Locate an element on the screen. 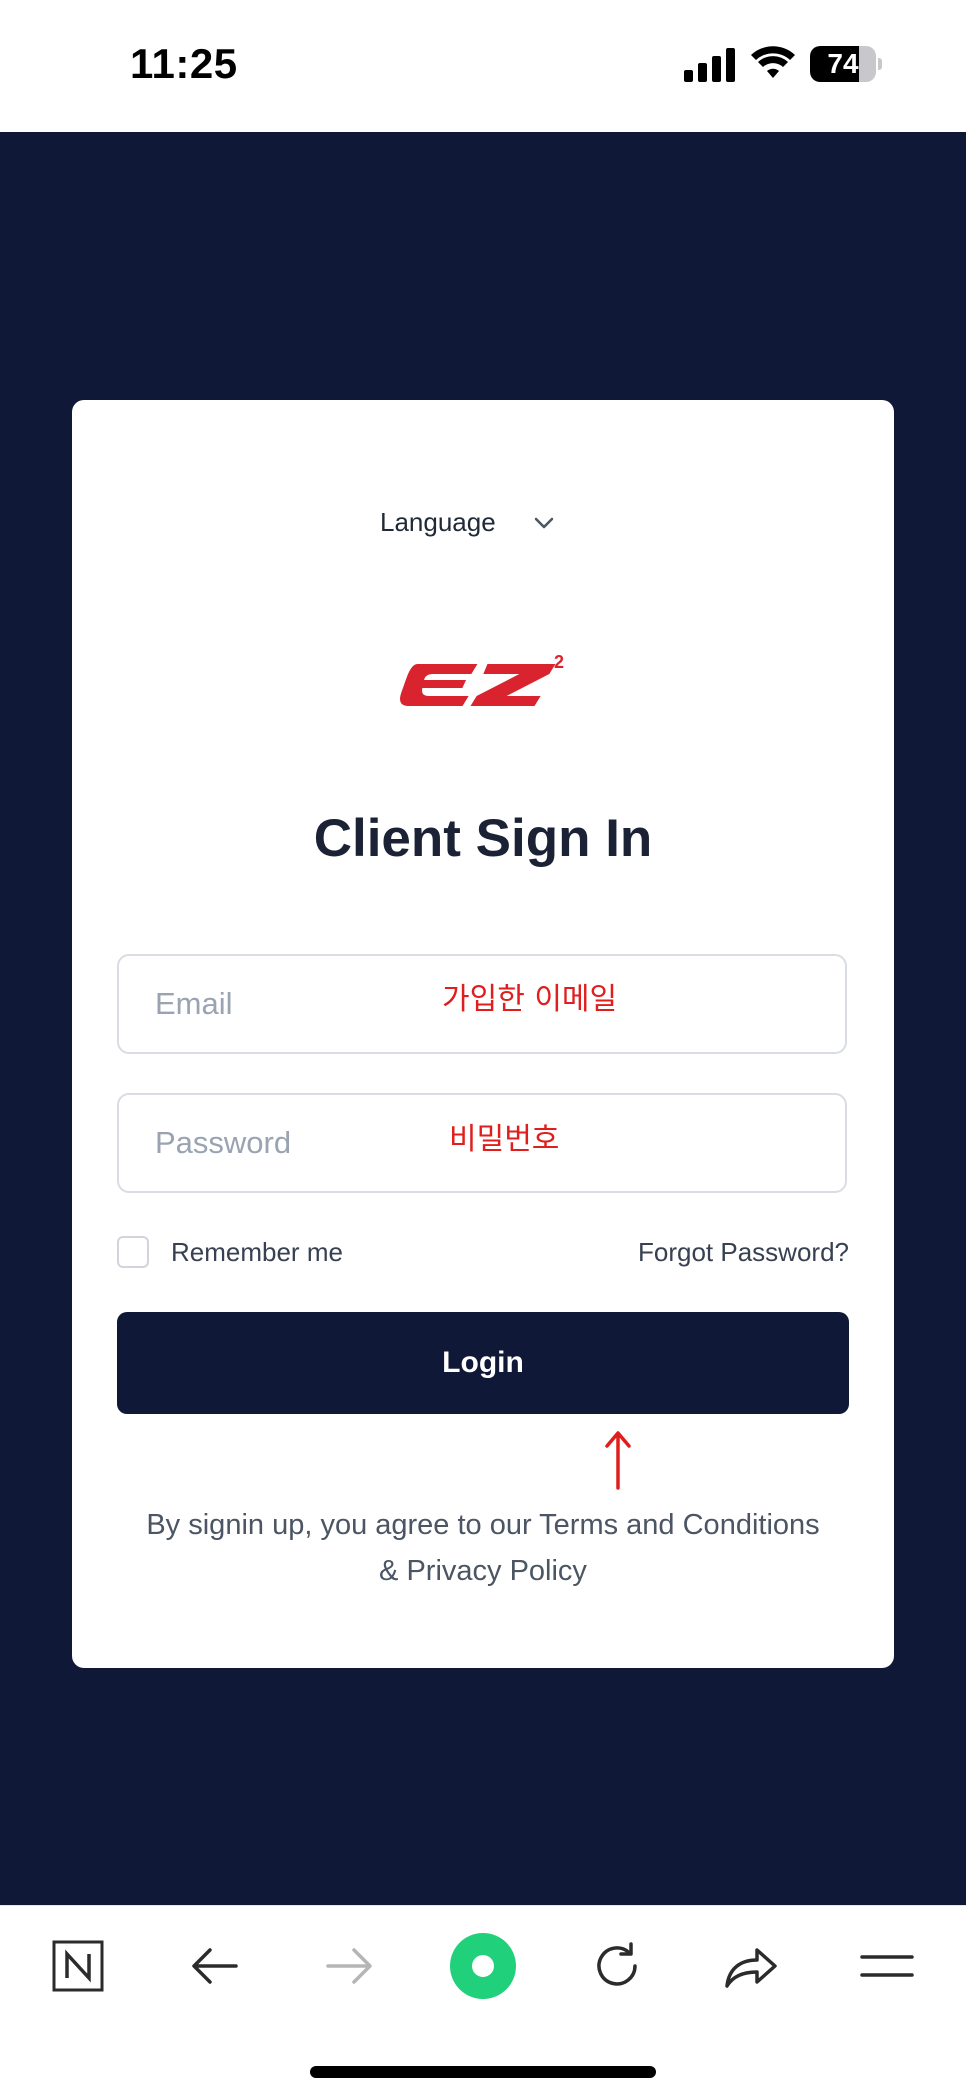 Image resolution: width=966 pixels, height=2095 pixels. share-icon is located at coordinates (751, 1966).